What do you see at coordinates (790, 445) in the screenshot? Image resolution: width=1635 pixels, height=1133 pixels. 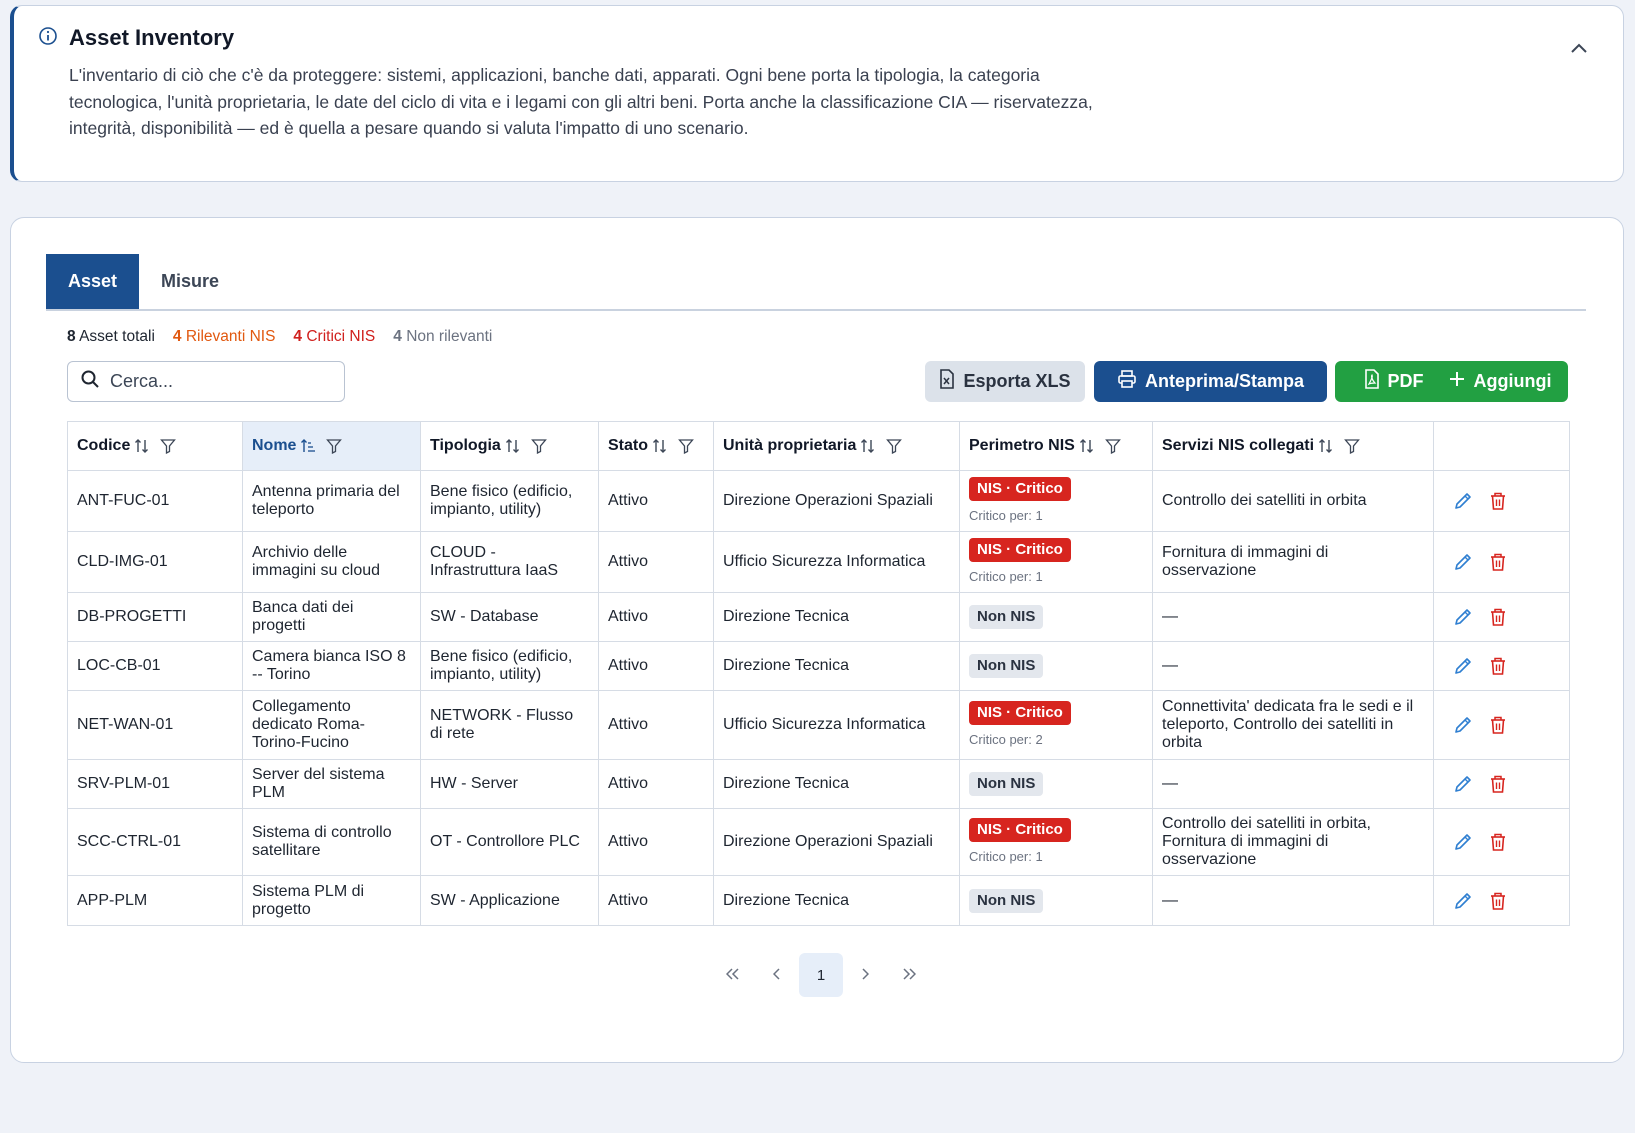 I see `column-label: Unità proprietaria` at bounding box center [790, 445].